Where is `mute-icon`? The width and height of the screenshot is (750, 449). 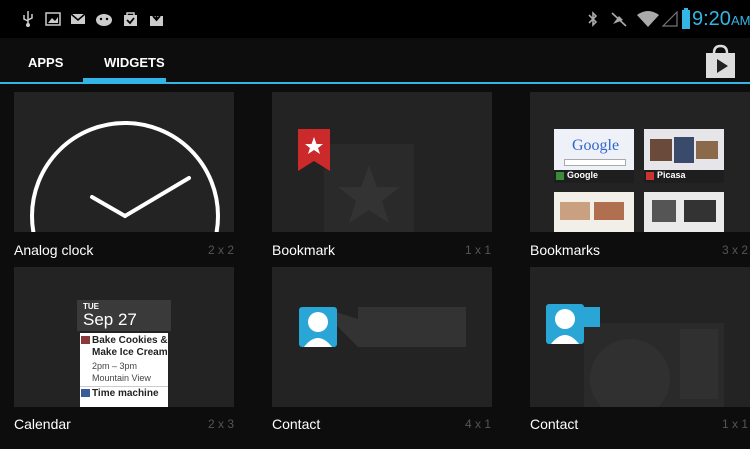
mute-icon is located at coordinates (619, 19).